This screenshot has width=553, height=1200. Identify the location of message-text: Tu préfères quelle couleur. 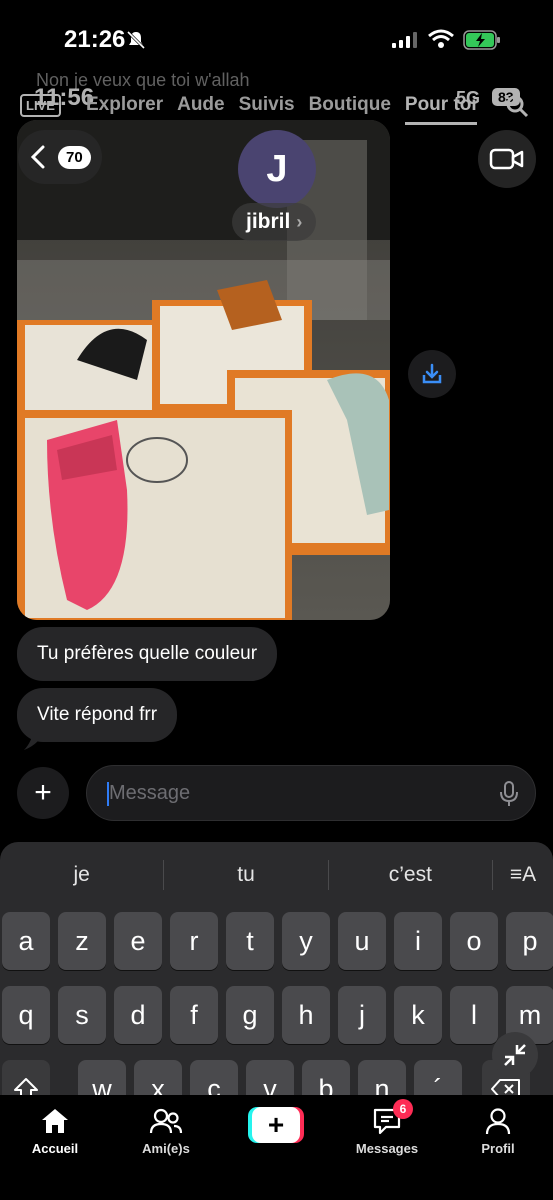
(147, 653).